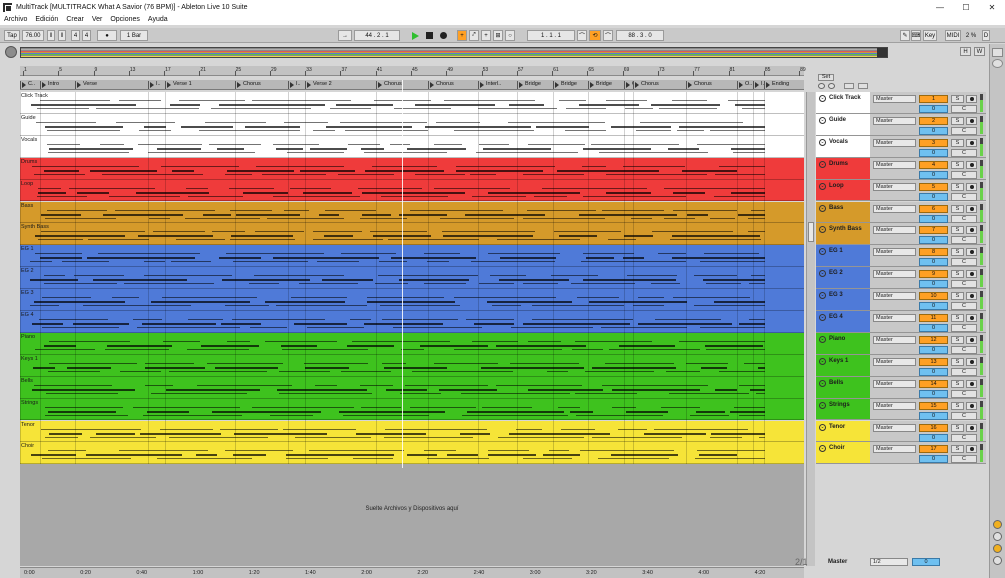 The height and width of the screenshot is (578, 1005). What do you see at coordinates (843, 299) in the screenshot?
I see `track-title-bar: ⌄ EG 3` at bounding box center [843, 299].